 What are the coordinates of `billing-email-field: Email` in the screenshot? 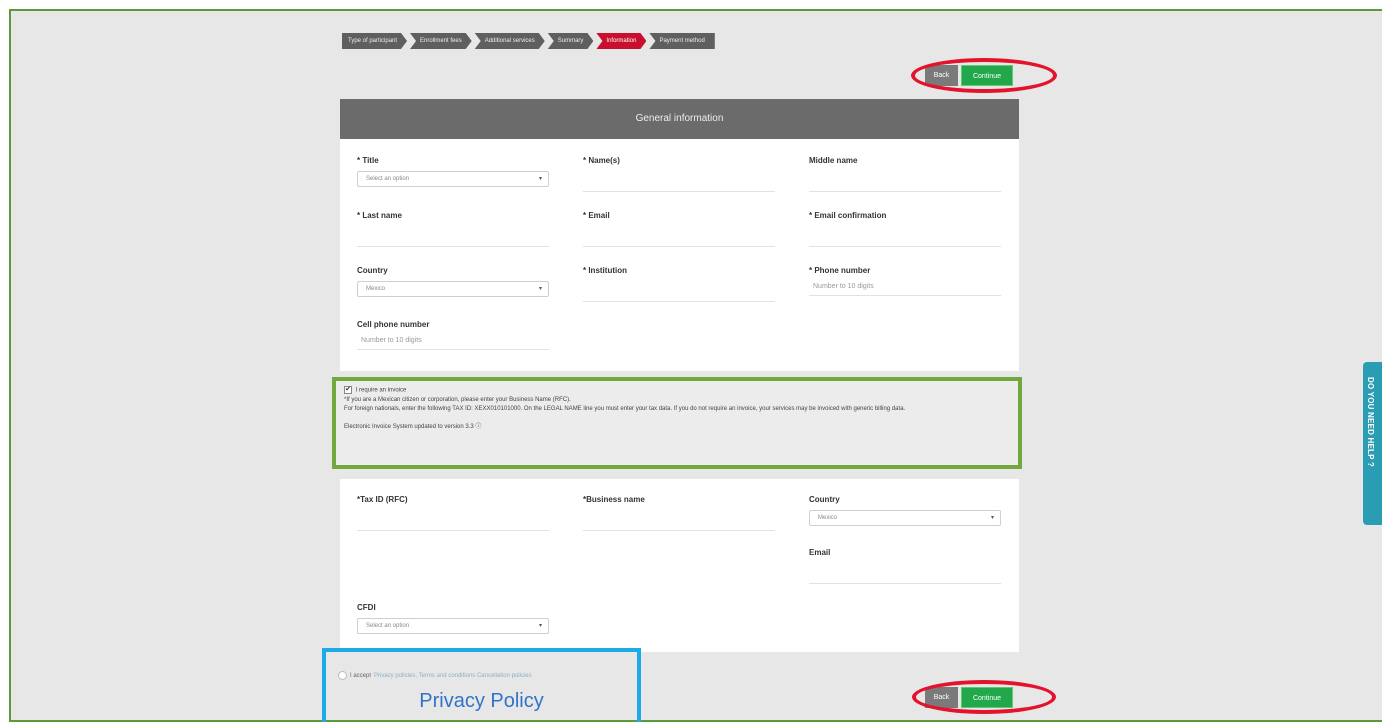 It's located at (905, 566).